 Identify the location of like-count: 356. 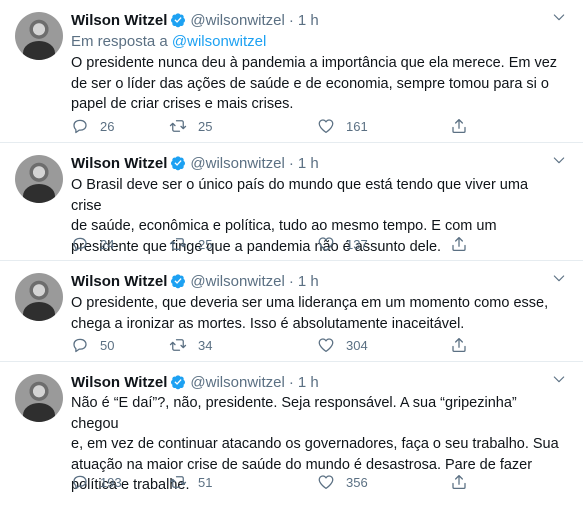
(357, 482).